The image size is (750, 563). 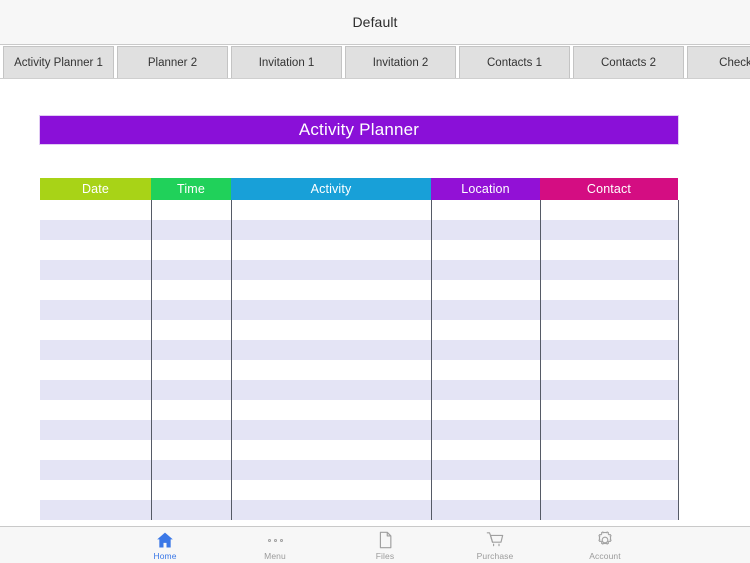 I want to click on bottom-tab-home: Home, so click(x=165, y=544).